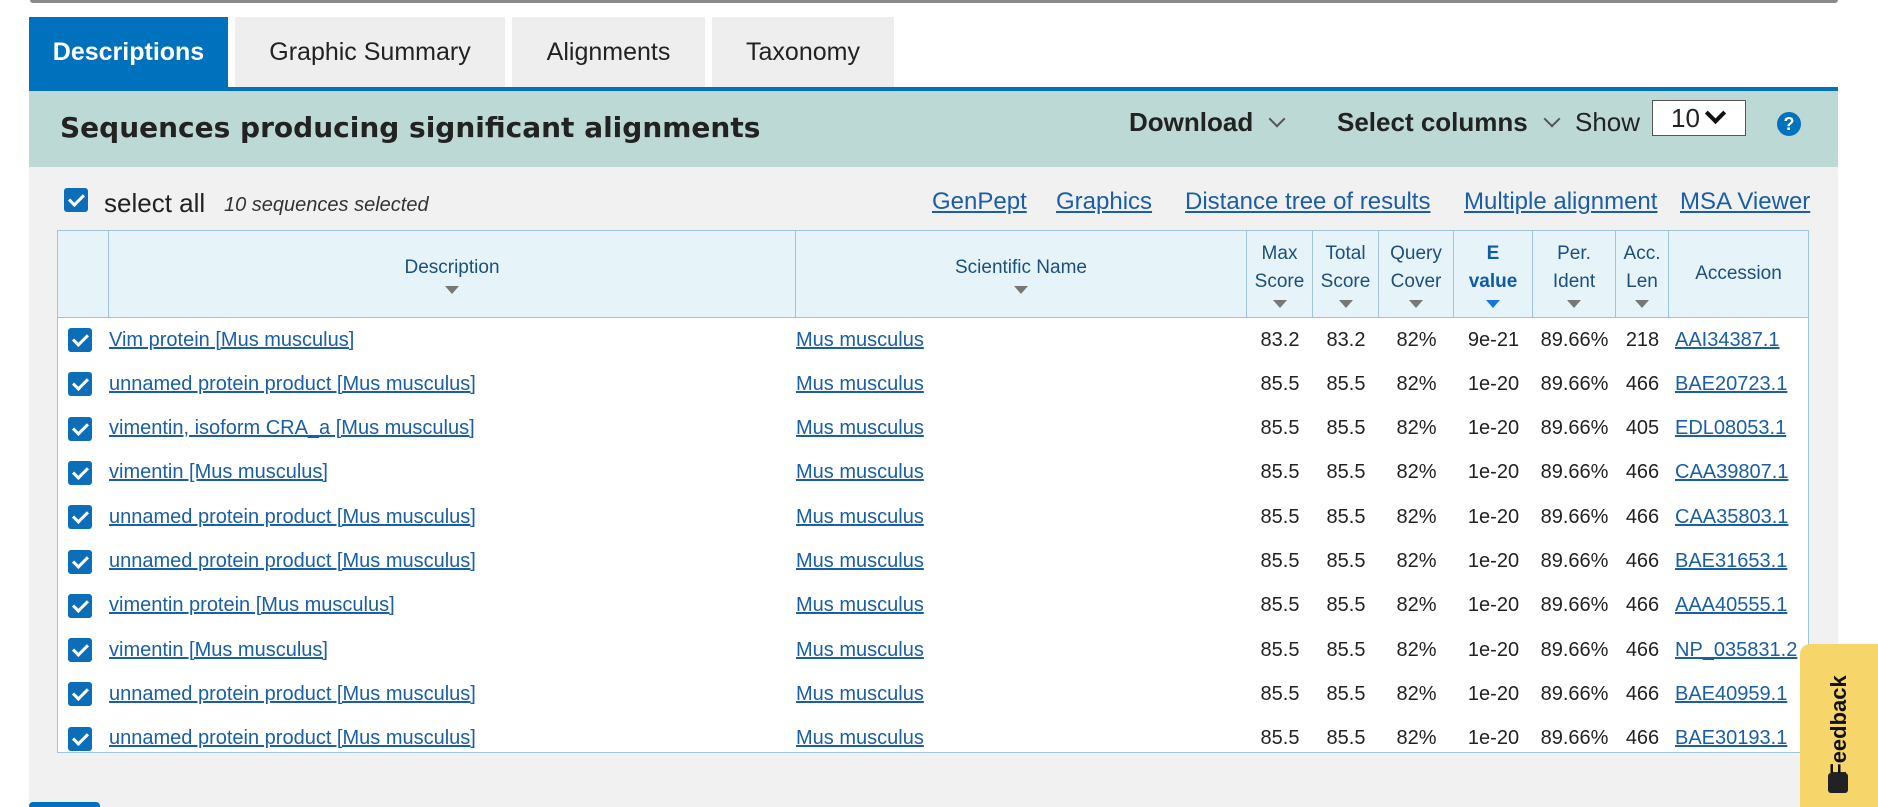 The height and width of the screenshot is (807, 1878). I want to click on select-all-label: select all, so click(154, 203).